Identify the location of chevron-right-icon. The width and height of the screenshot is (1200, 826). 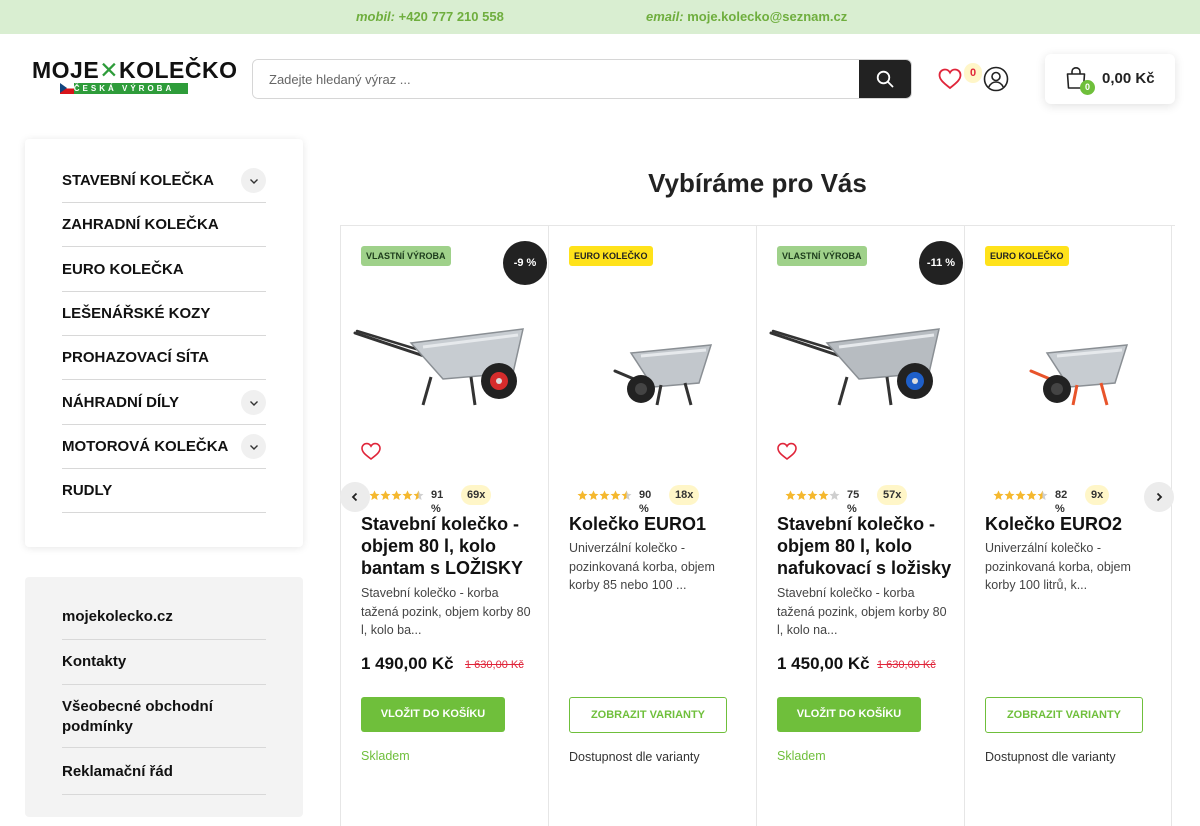
(1159, 497).